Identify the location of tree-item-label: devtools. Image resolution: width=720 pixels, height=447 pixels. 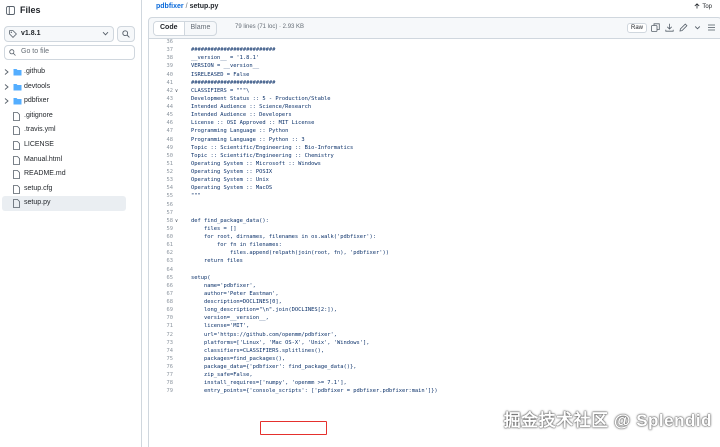
(37, 86).